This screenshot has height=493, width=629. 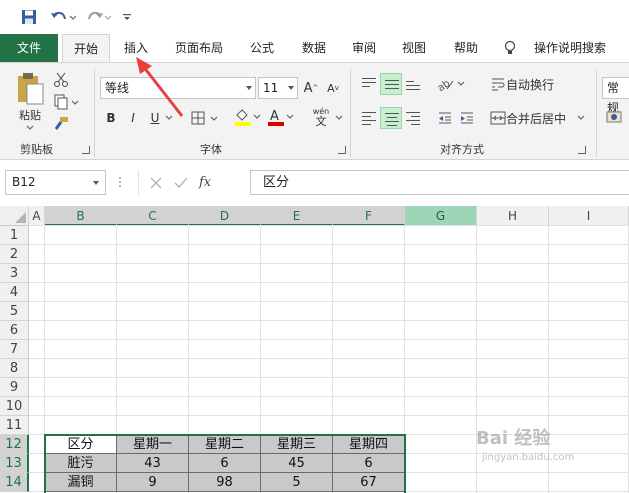 I want to click on annotation-arrow-icon, so click(x=160, y=87).